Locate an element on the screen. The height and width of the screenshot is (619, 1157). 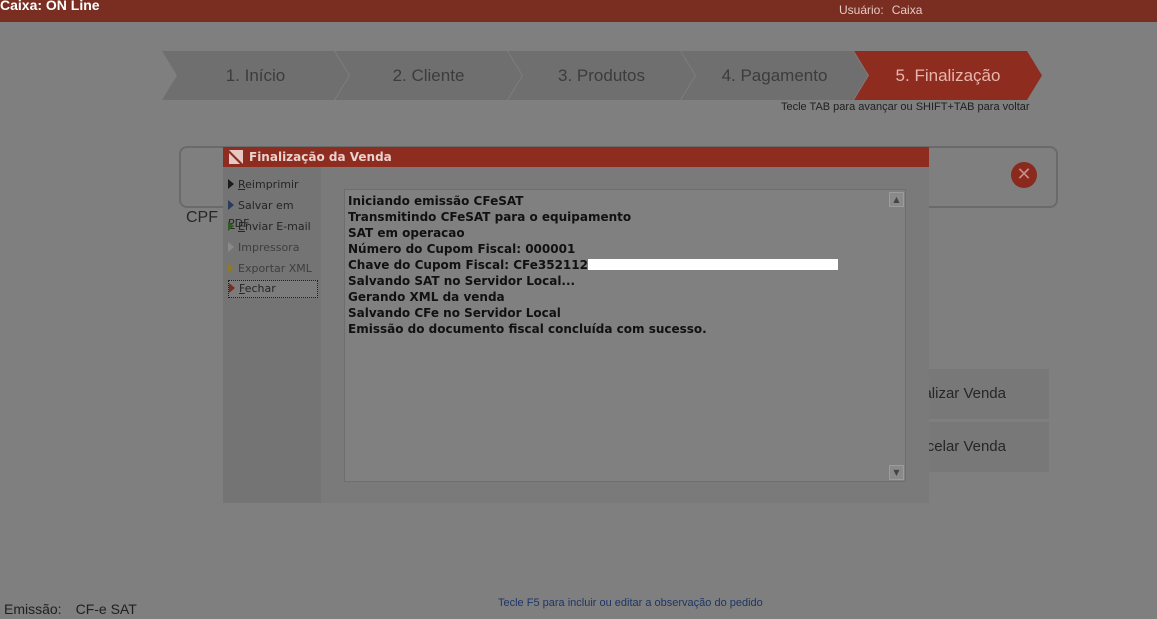
log-line: Gerando XML da venda is located at coordinates (426, 297).